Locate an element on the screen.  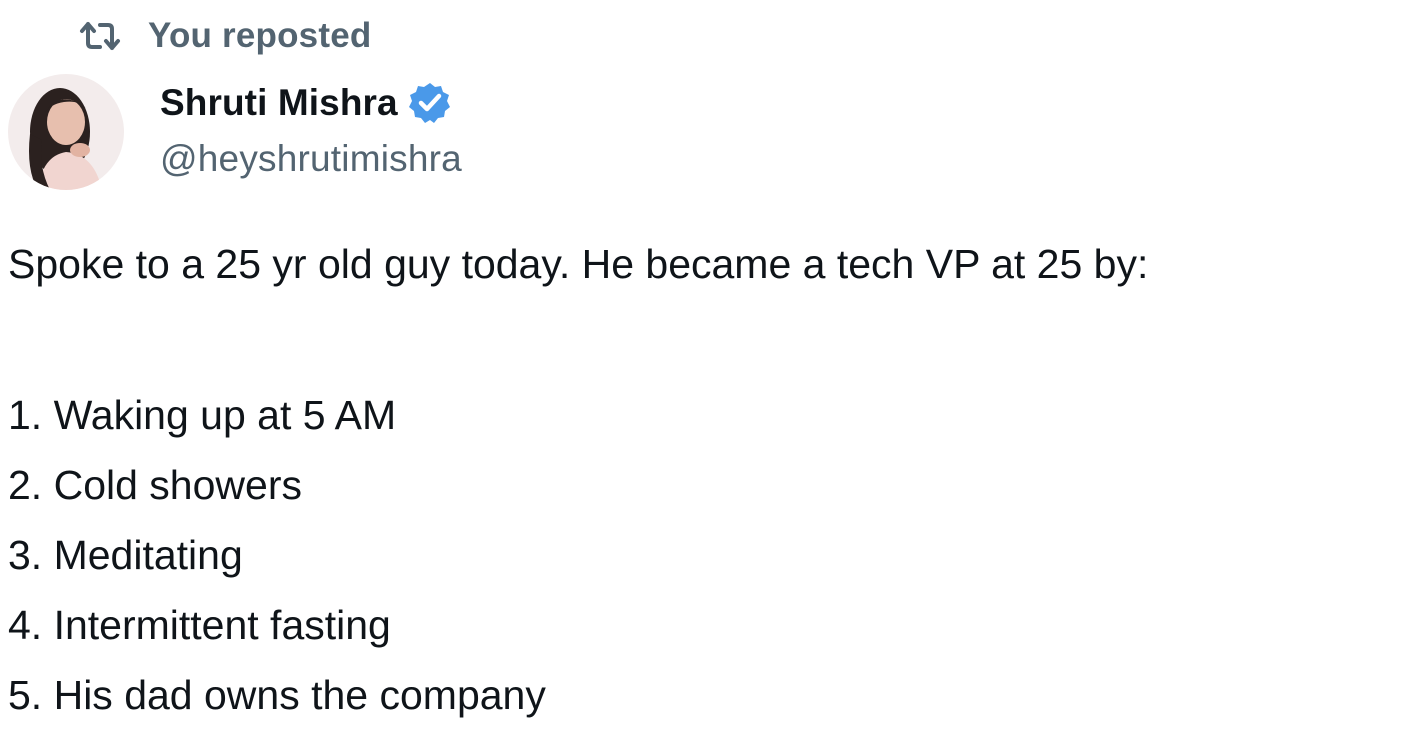
repost-indicator: You reposted is located at coordinates (224, 36).